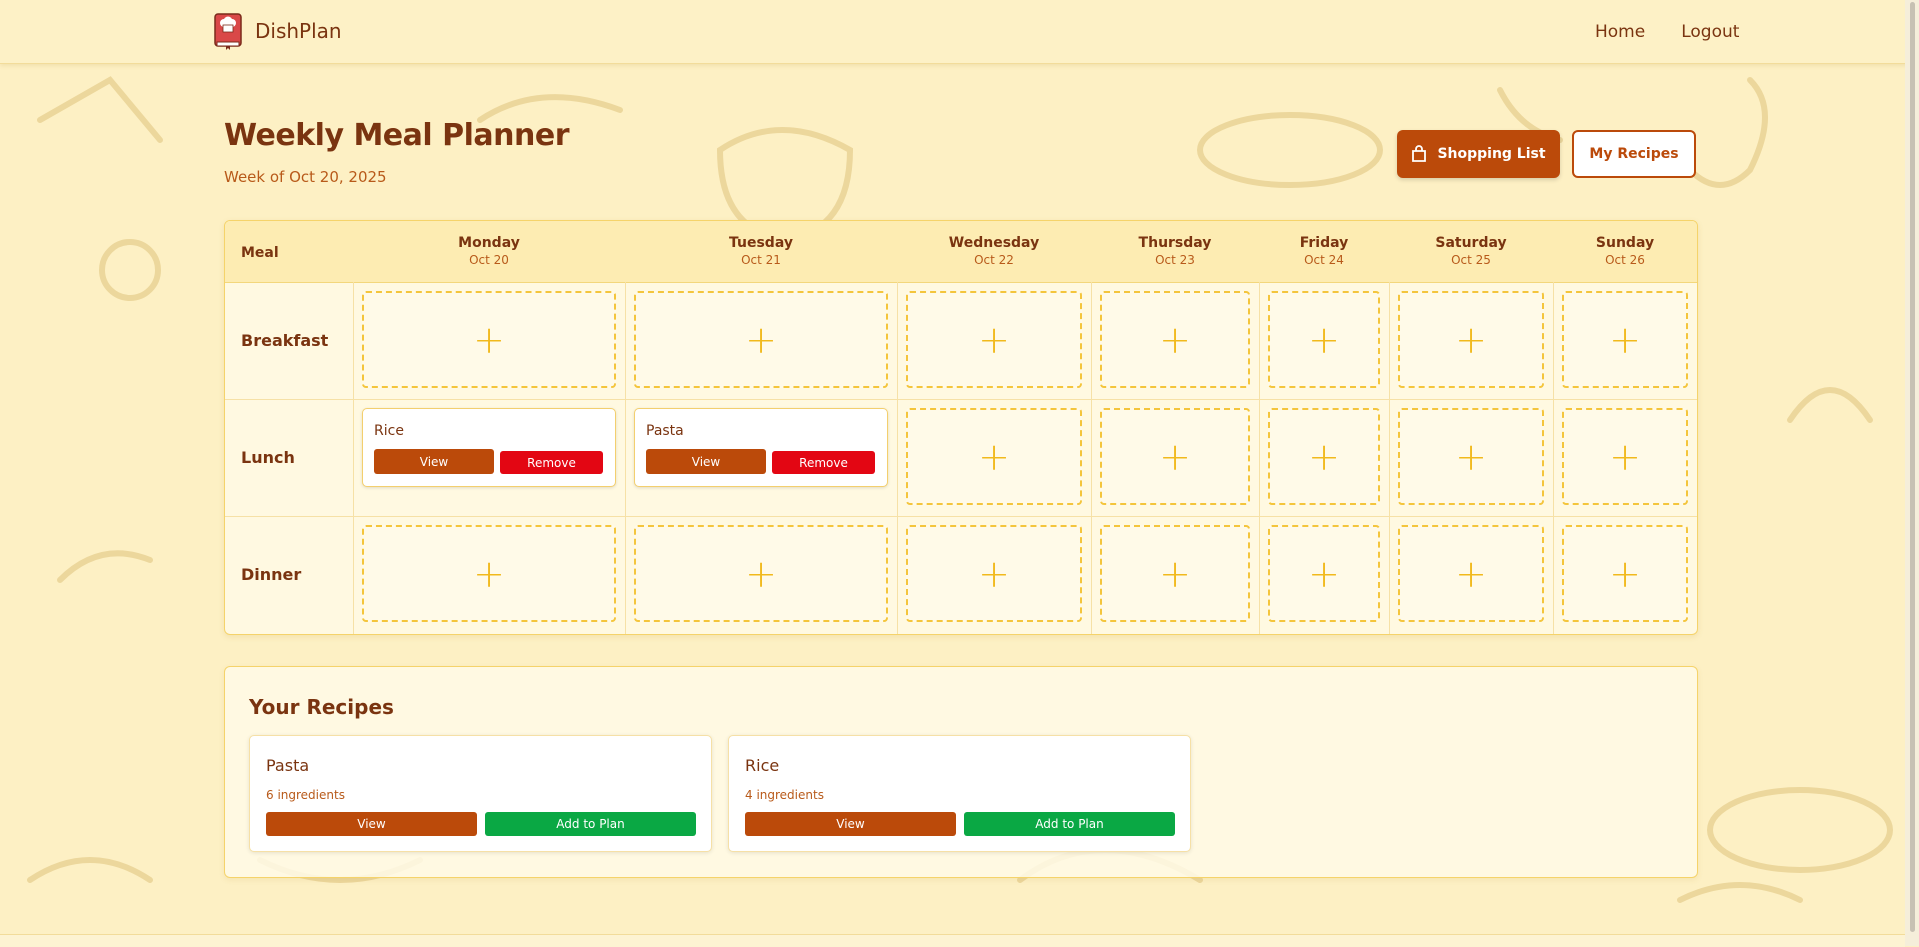 This screenshot has width=1919, height=947. I want to click on meal-title: Pasta, so click(665, 431).